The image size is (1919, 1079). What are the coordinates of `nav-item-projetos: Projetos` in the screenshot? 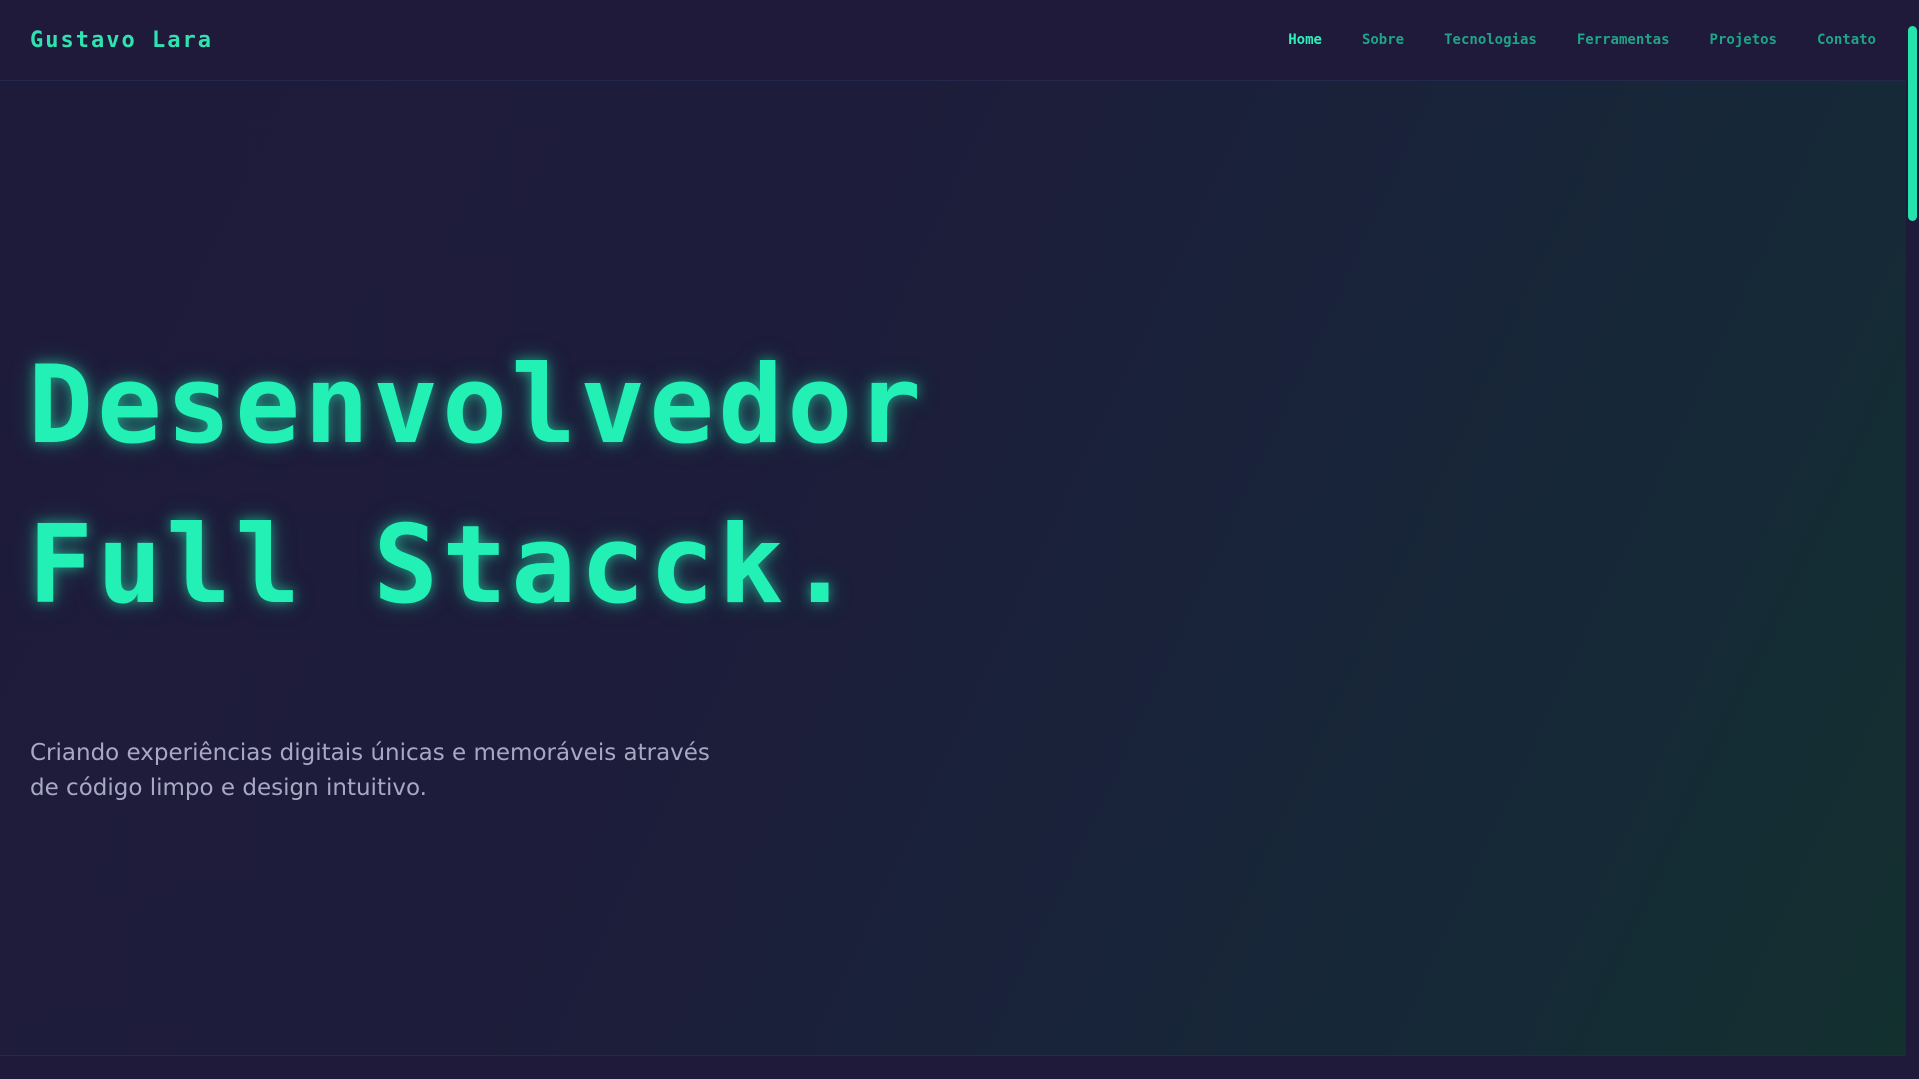 It's located at (1743, 40).